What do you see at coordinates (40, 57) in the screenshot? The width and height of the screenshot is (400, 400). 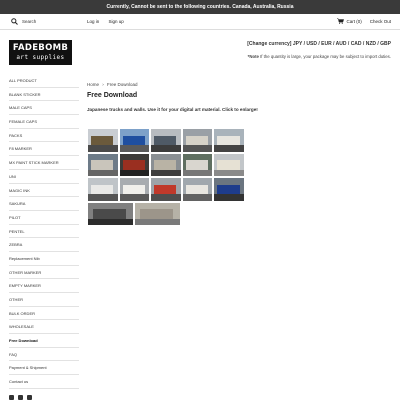 I see `logo-line2: art supplies` at bounding box center [40, 57].